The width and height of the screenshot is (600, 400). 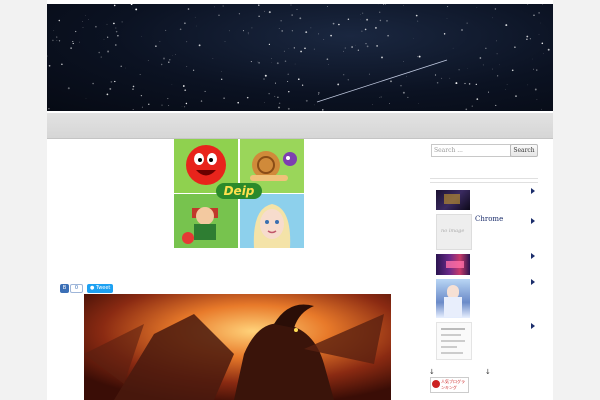 I want to click on sidebar-item-label: Chrome, so click(x=489, y=219).